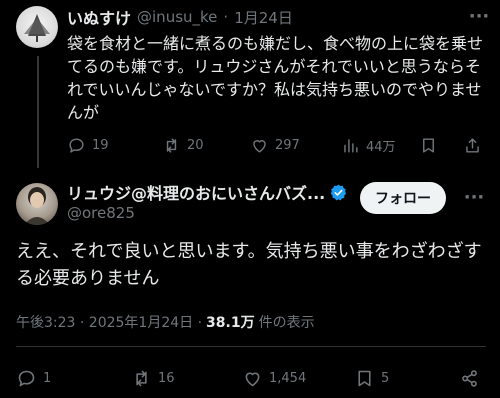  Describe the element at coordinates (288, 378) in the screenshot. I see `like-count: 1,454` at that location.